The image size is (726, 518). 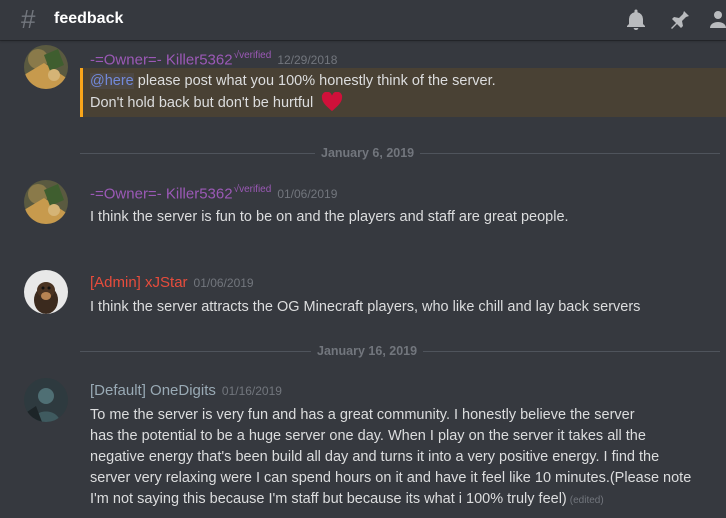 I want to click on heart-emoji-icon, so click(x=332, y=101).